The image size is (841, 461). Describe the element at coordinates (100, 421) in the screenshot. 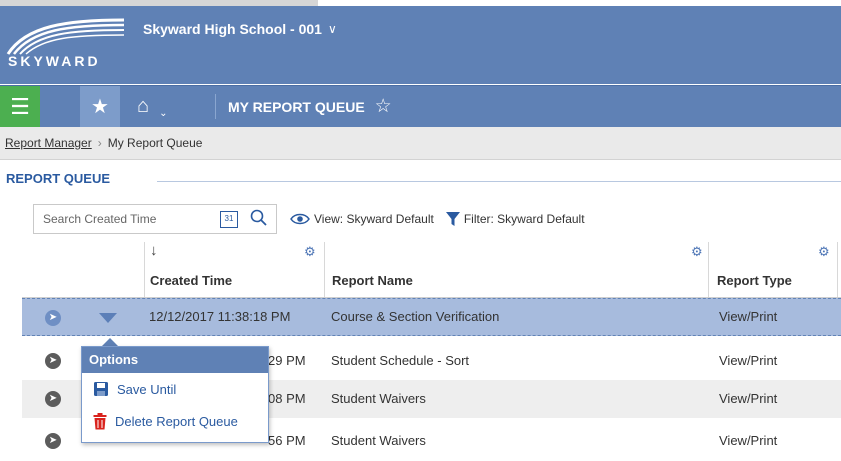

I see `trash-icon` at that location.